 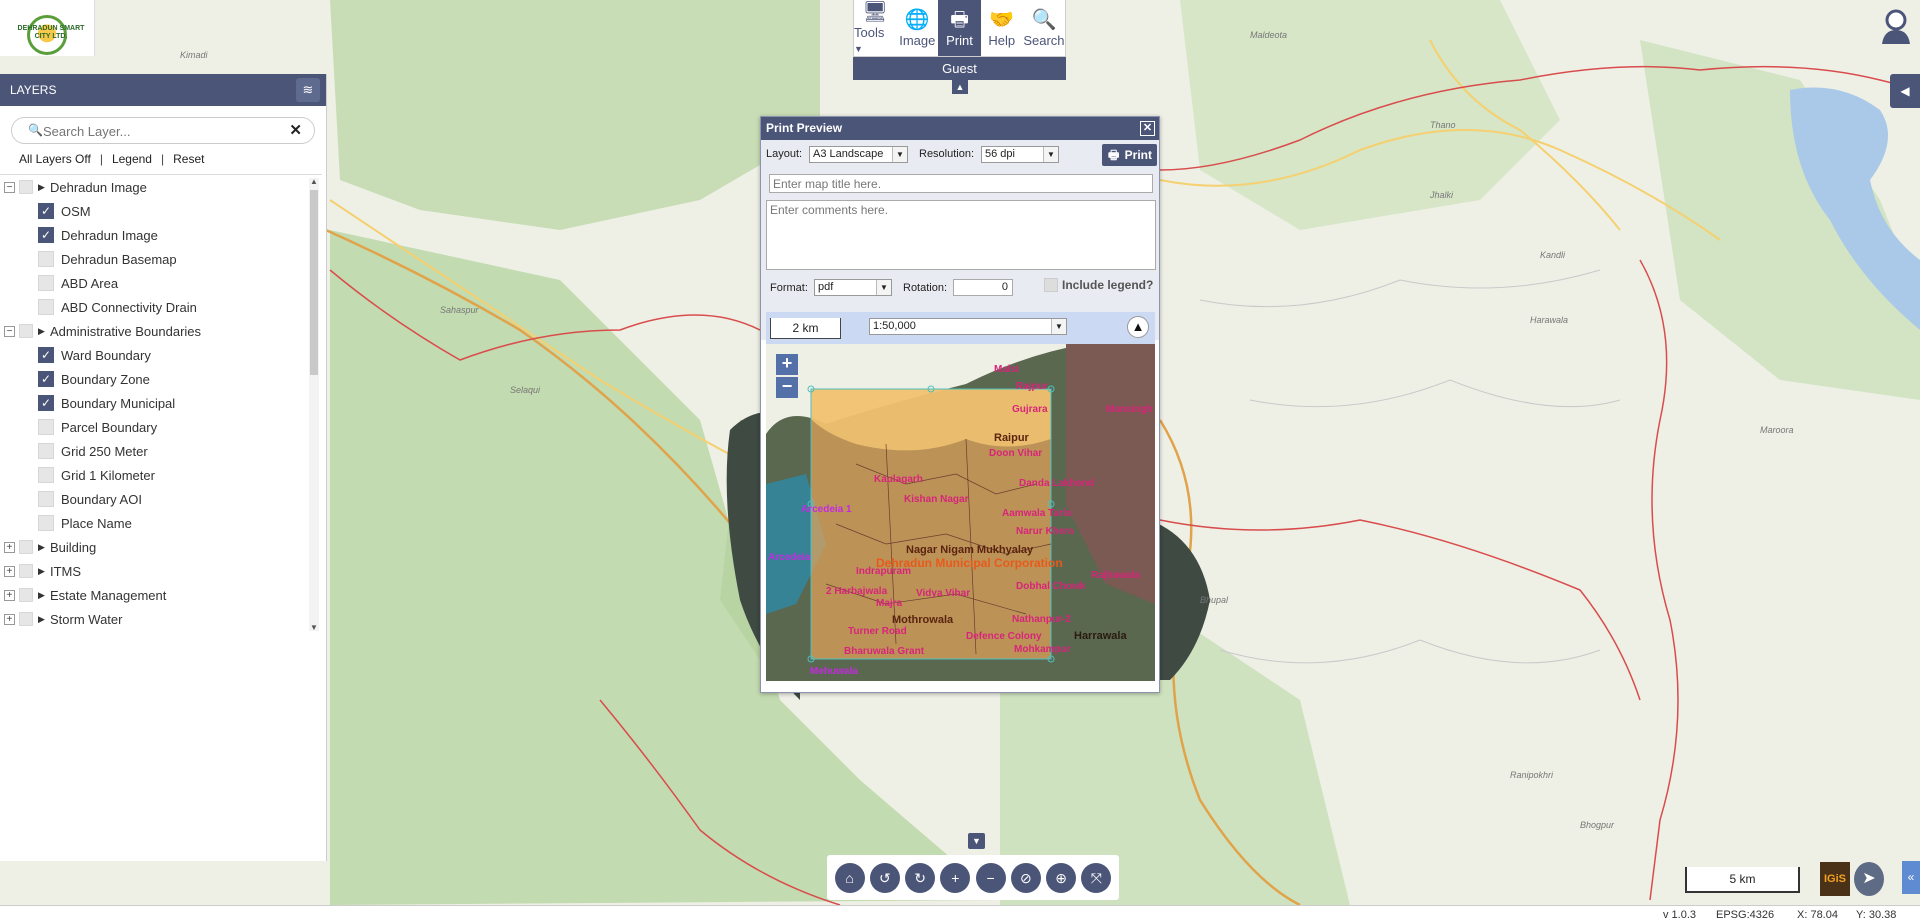 What do you see at coordinates (961, 235) in the screenshot?
I see `comments-textarea: Enter comments here.` at bounding box center [961, 235].